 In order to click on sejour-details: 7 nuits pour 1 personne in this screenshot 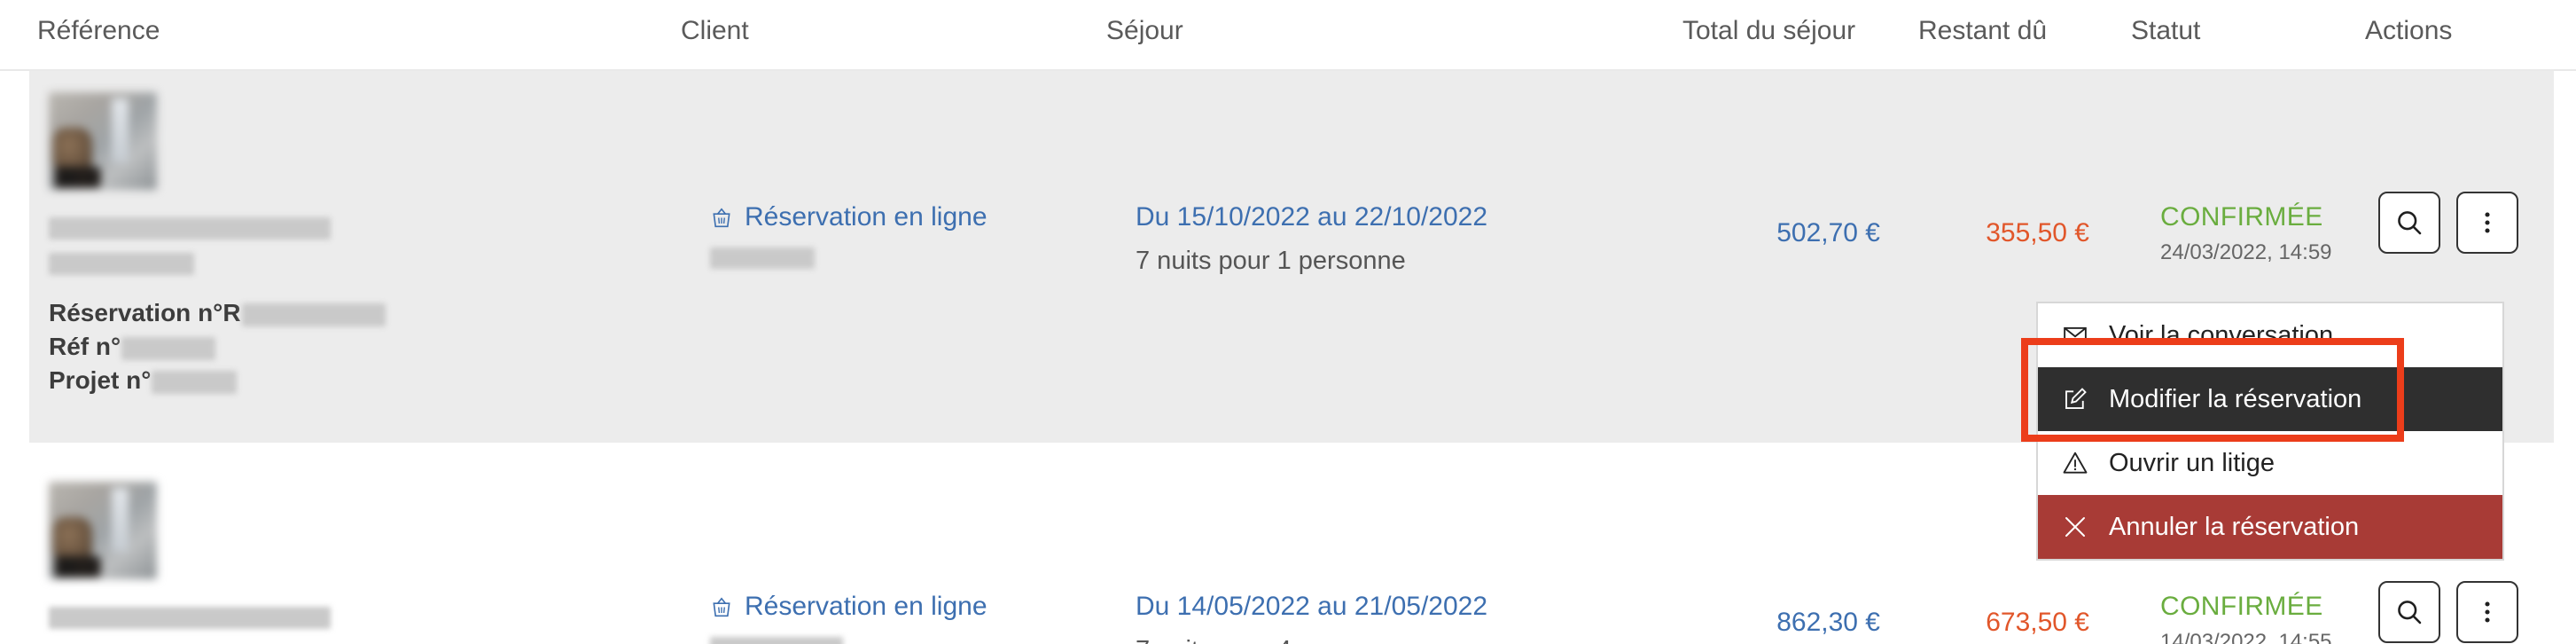, I will do `click(1271, 261)`.